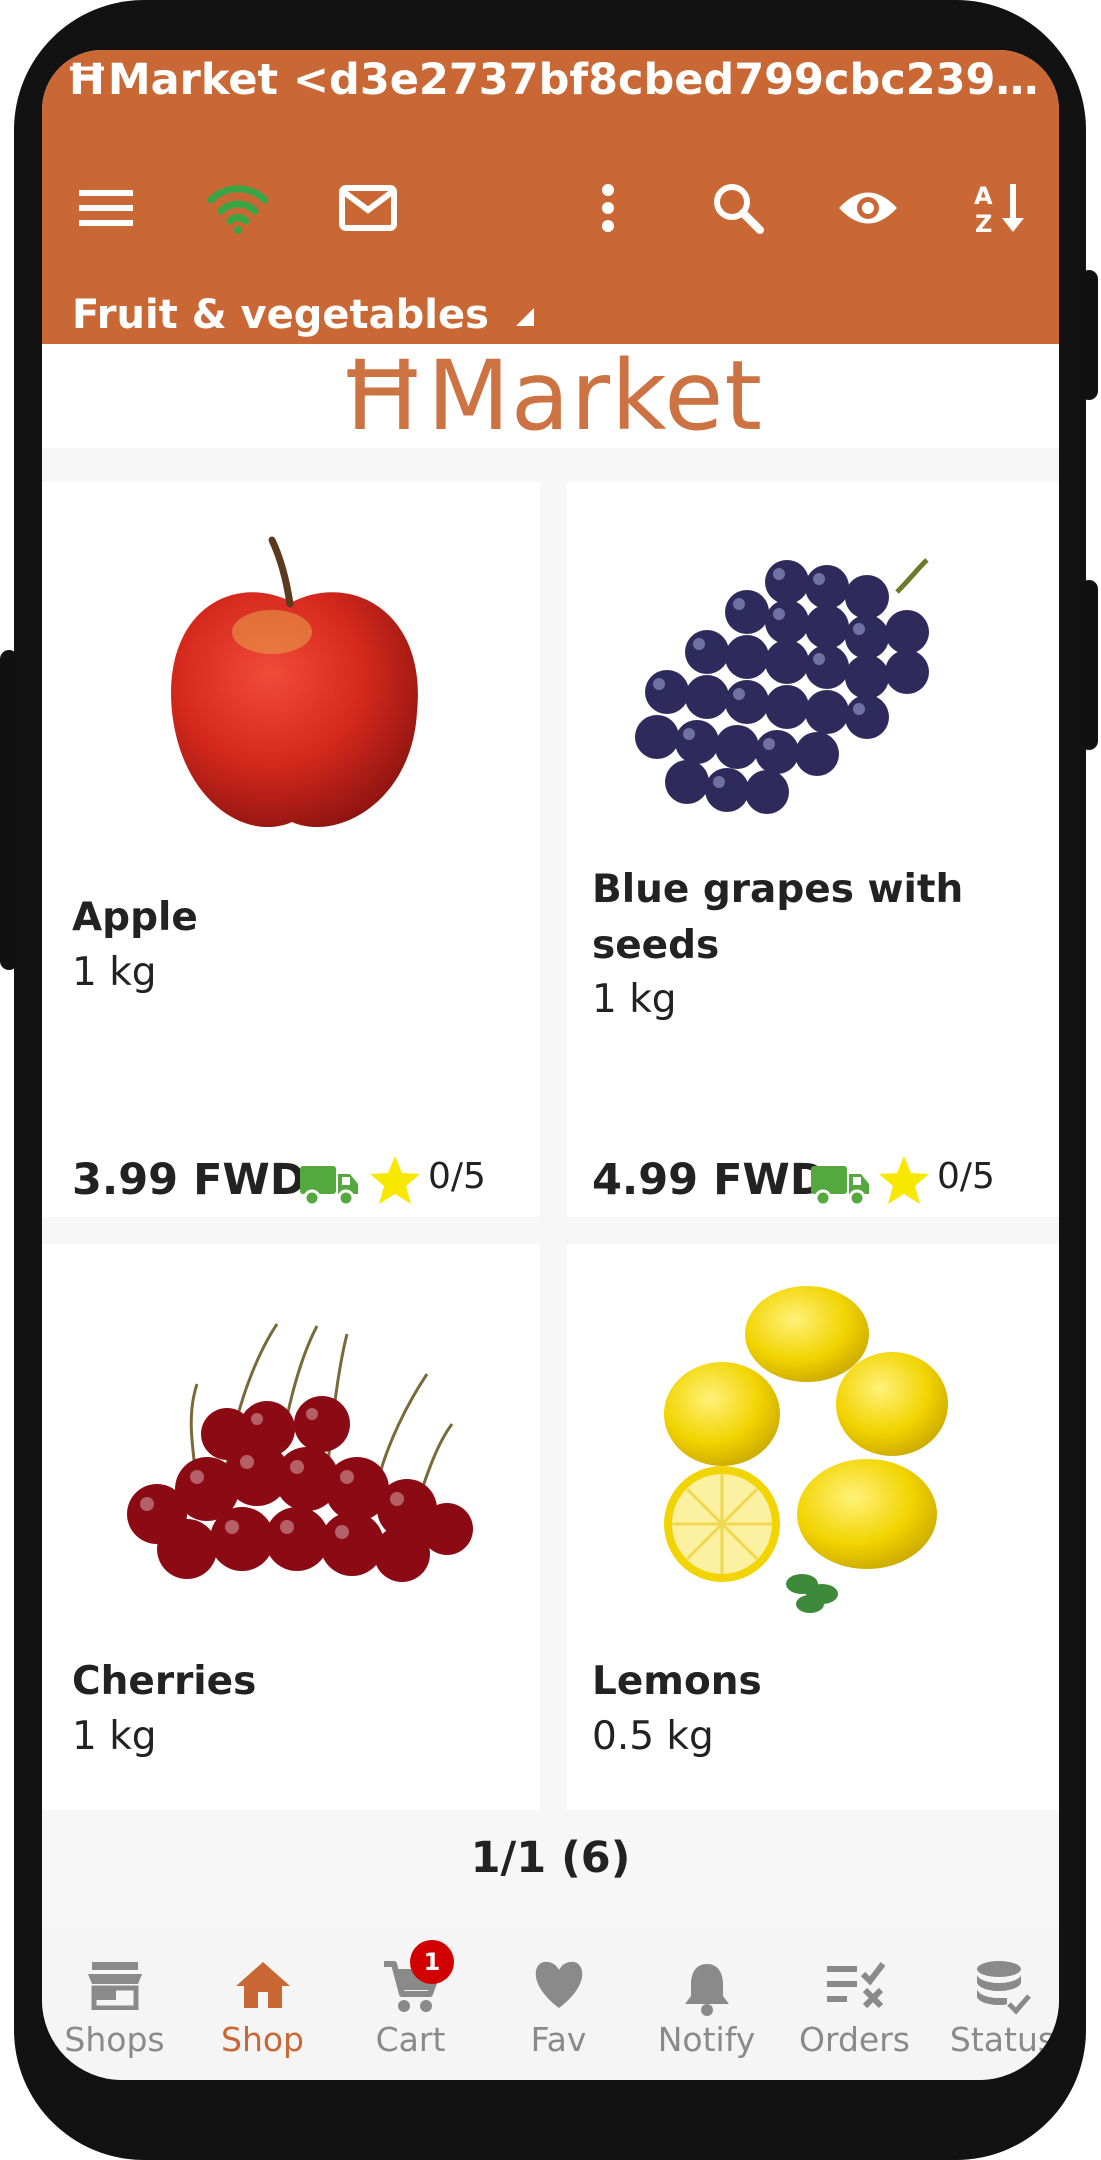  I want to click on nav-orders: Orders, so click(854, 2004).